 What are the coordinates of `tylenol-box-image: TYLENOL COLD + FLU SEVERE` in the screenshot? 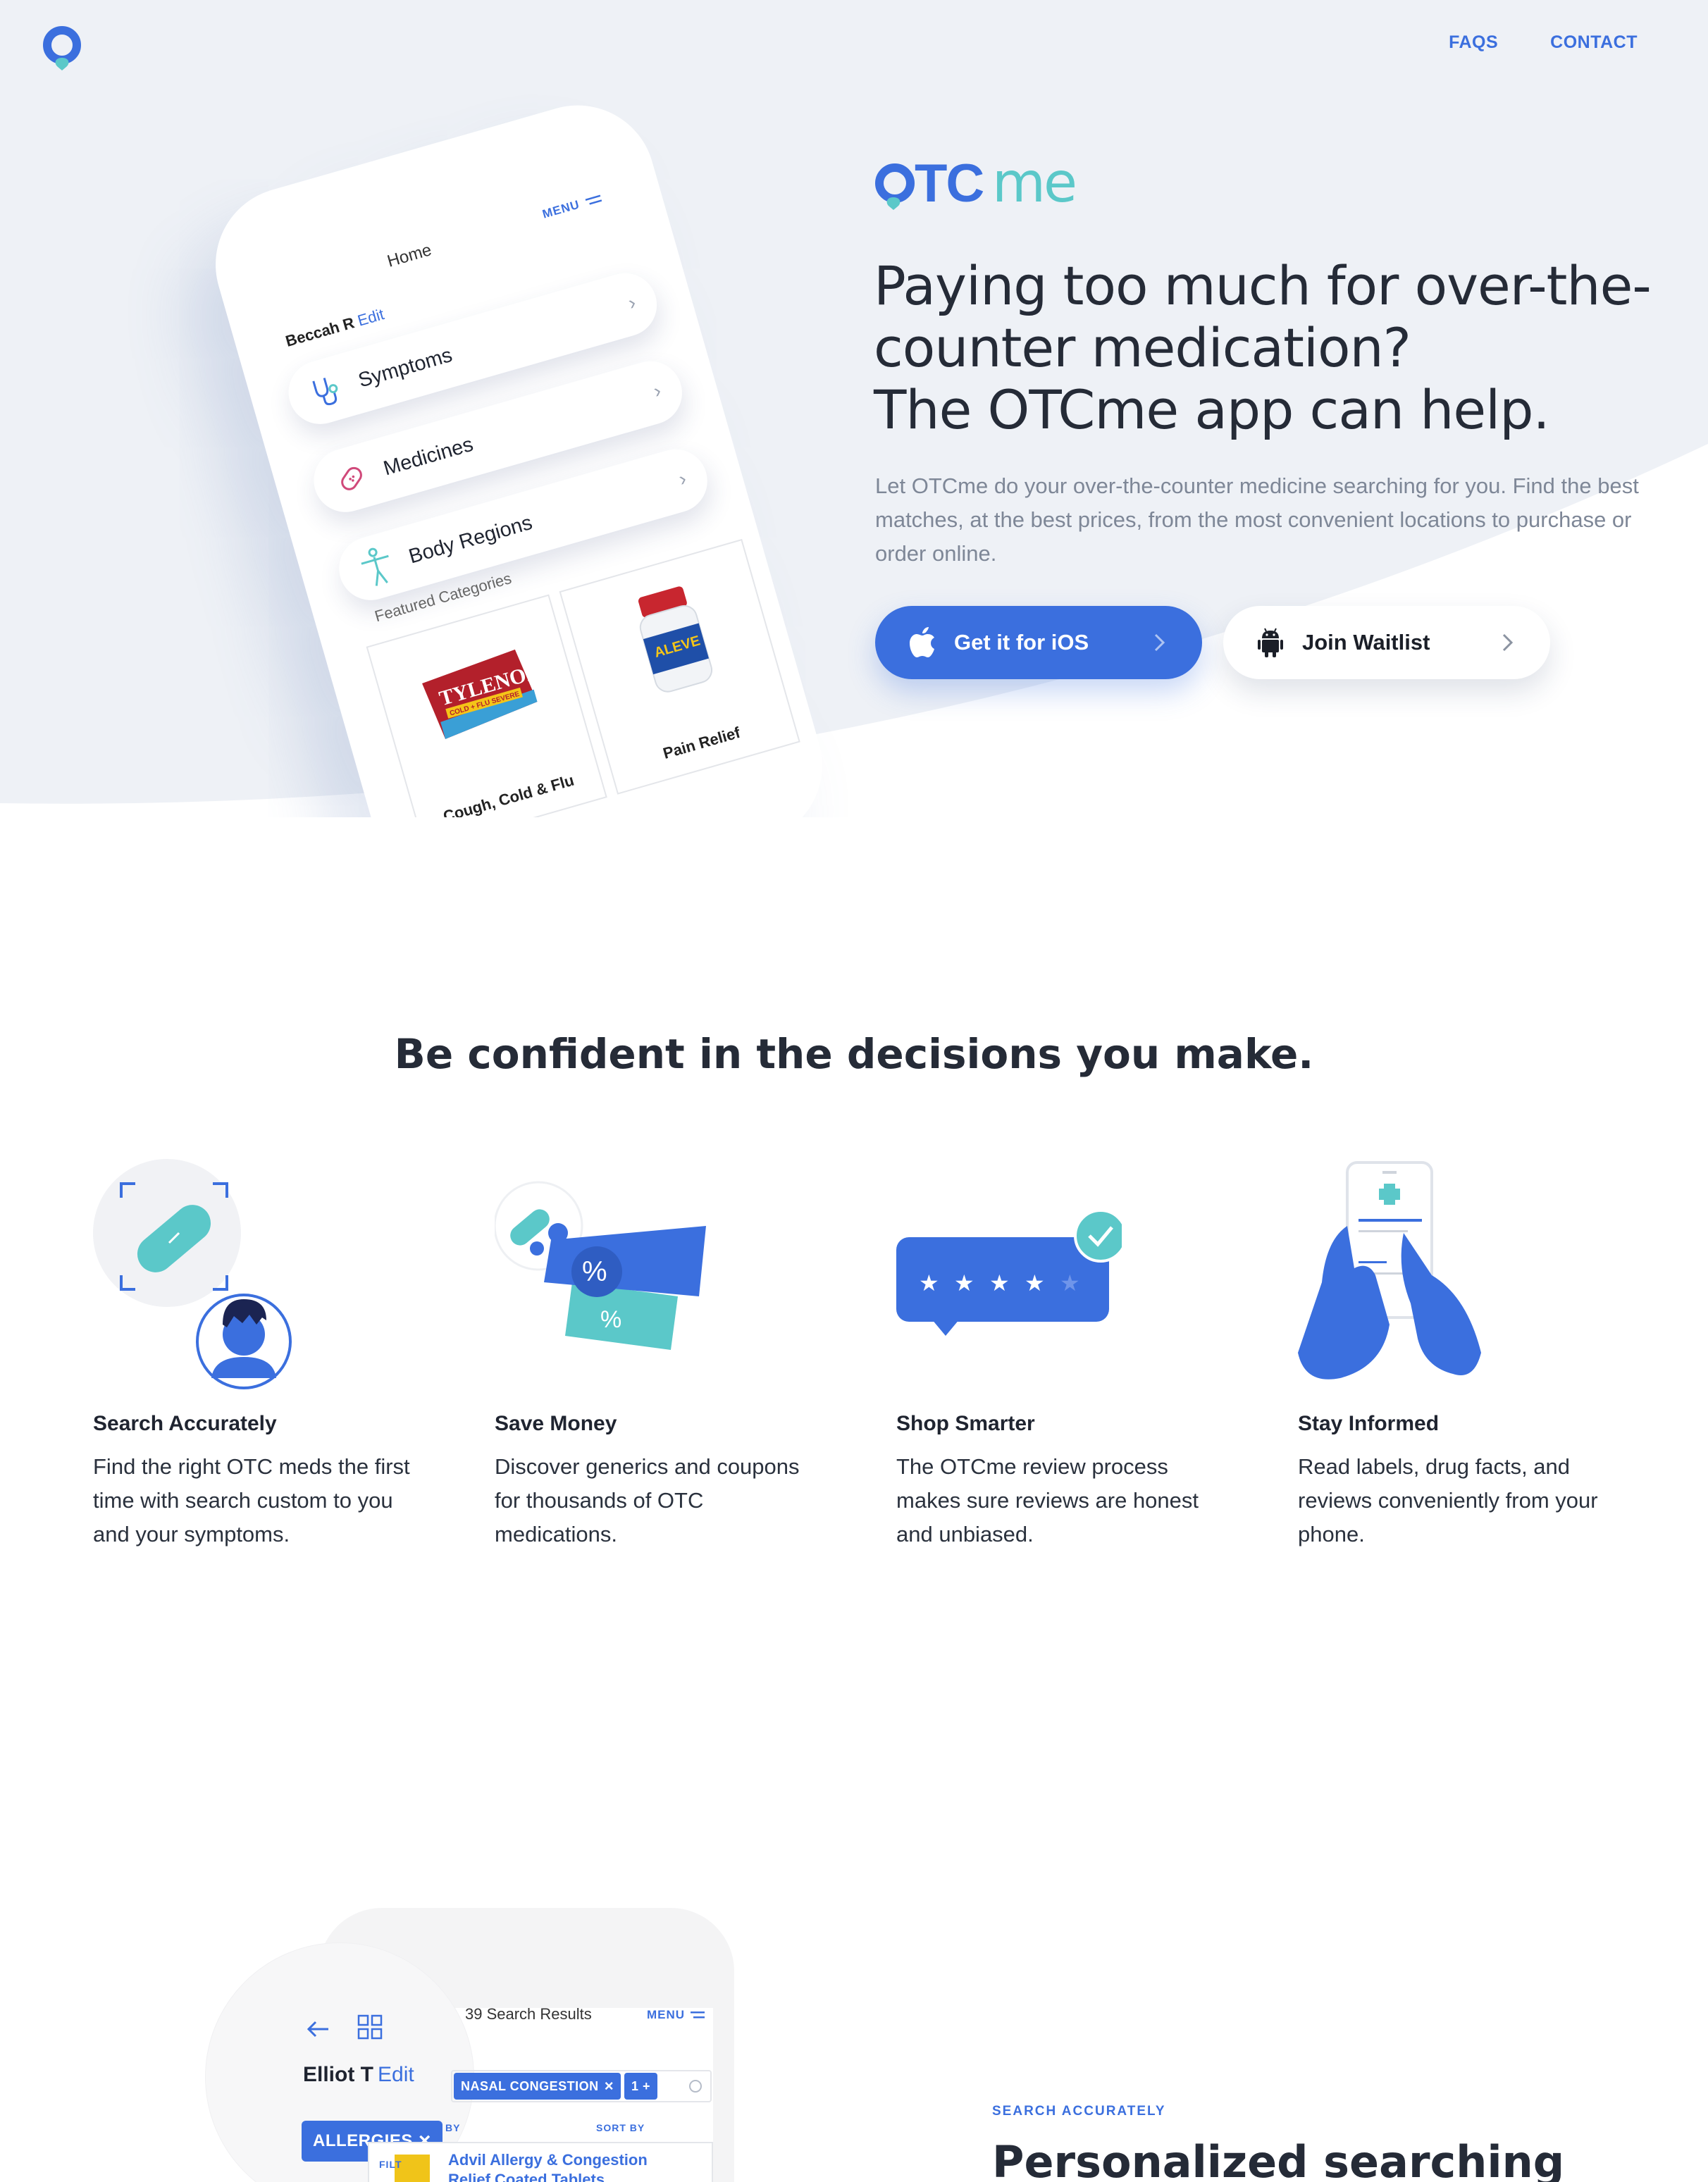 It's located at (482, 694).